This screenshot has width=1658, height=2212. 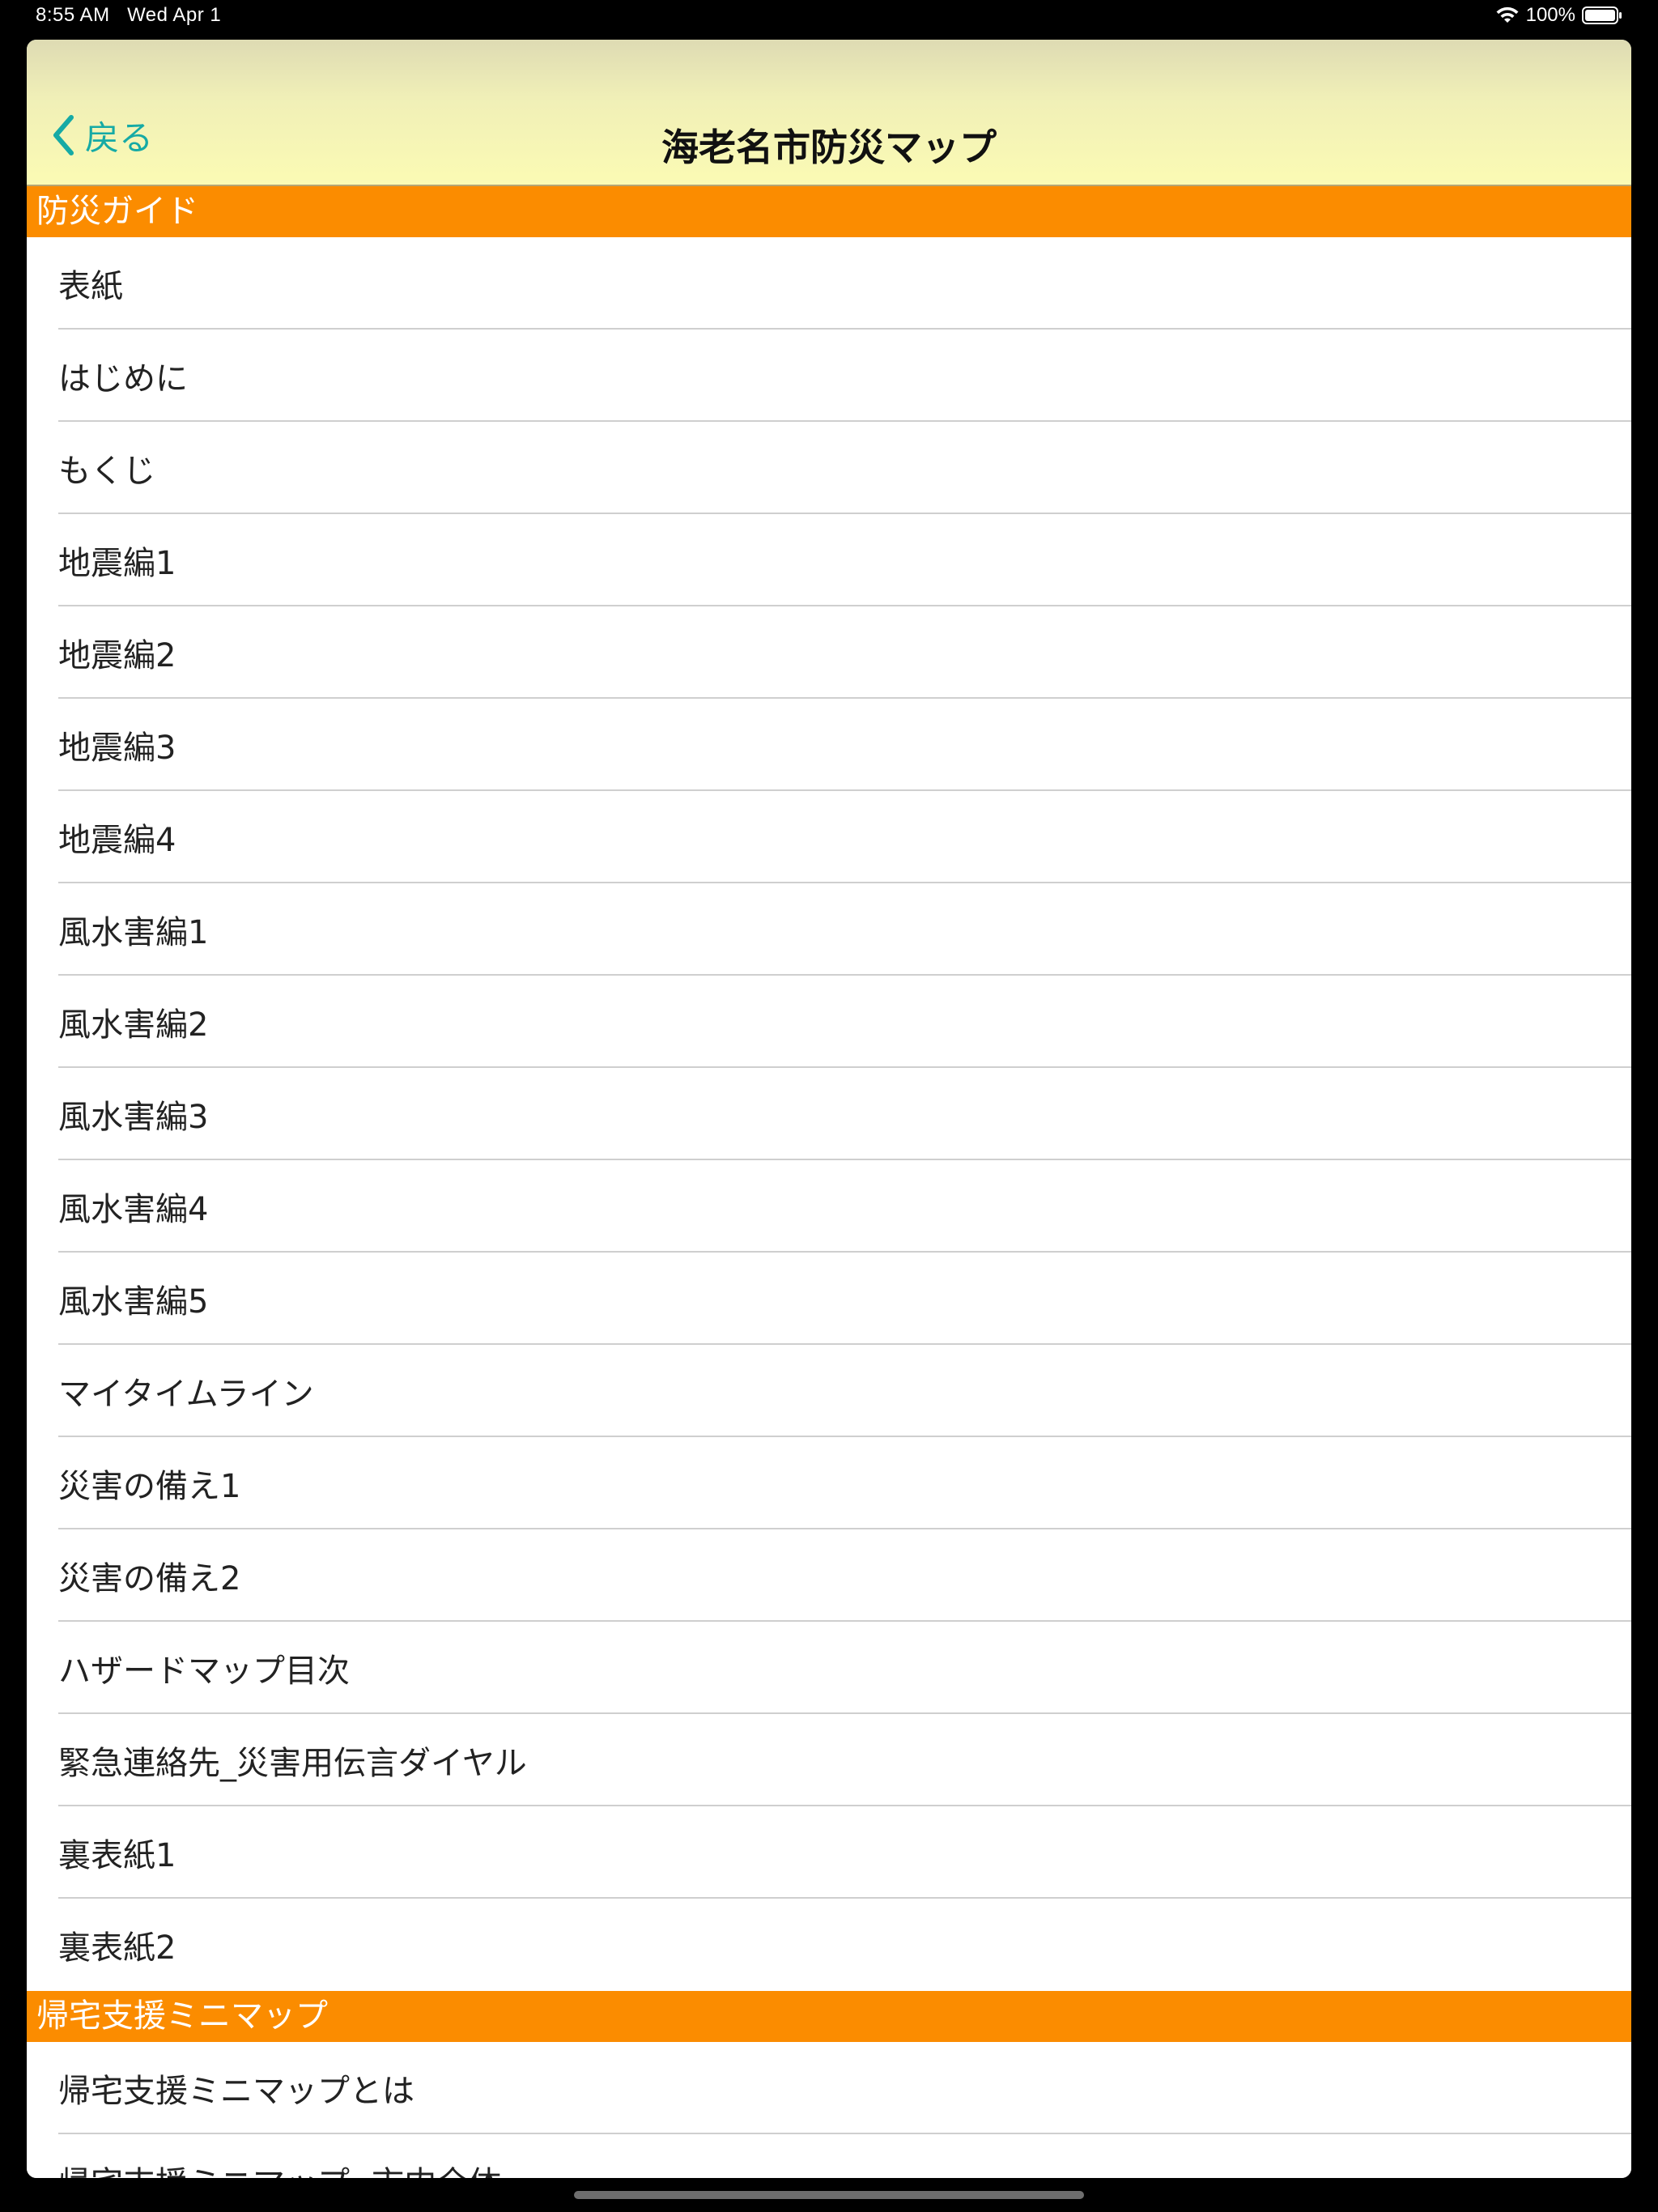 What do you see at coordinates (829, 211) in the screenshot?
I see `section-header-bousai-guide: 防災ガイド` at bounding box center [829, 211].